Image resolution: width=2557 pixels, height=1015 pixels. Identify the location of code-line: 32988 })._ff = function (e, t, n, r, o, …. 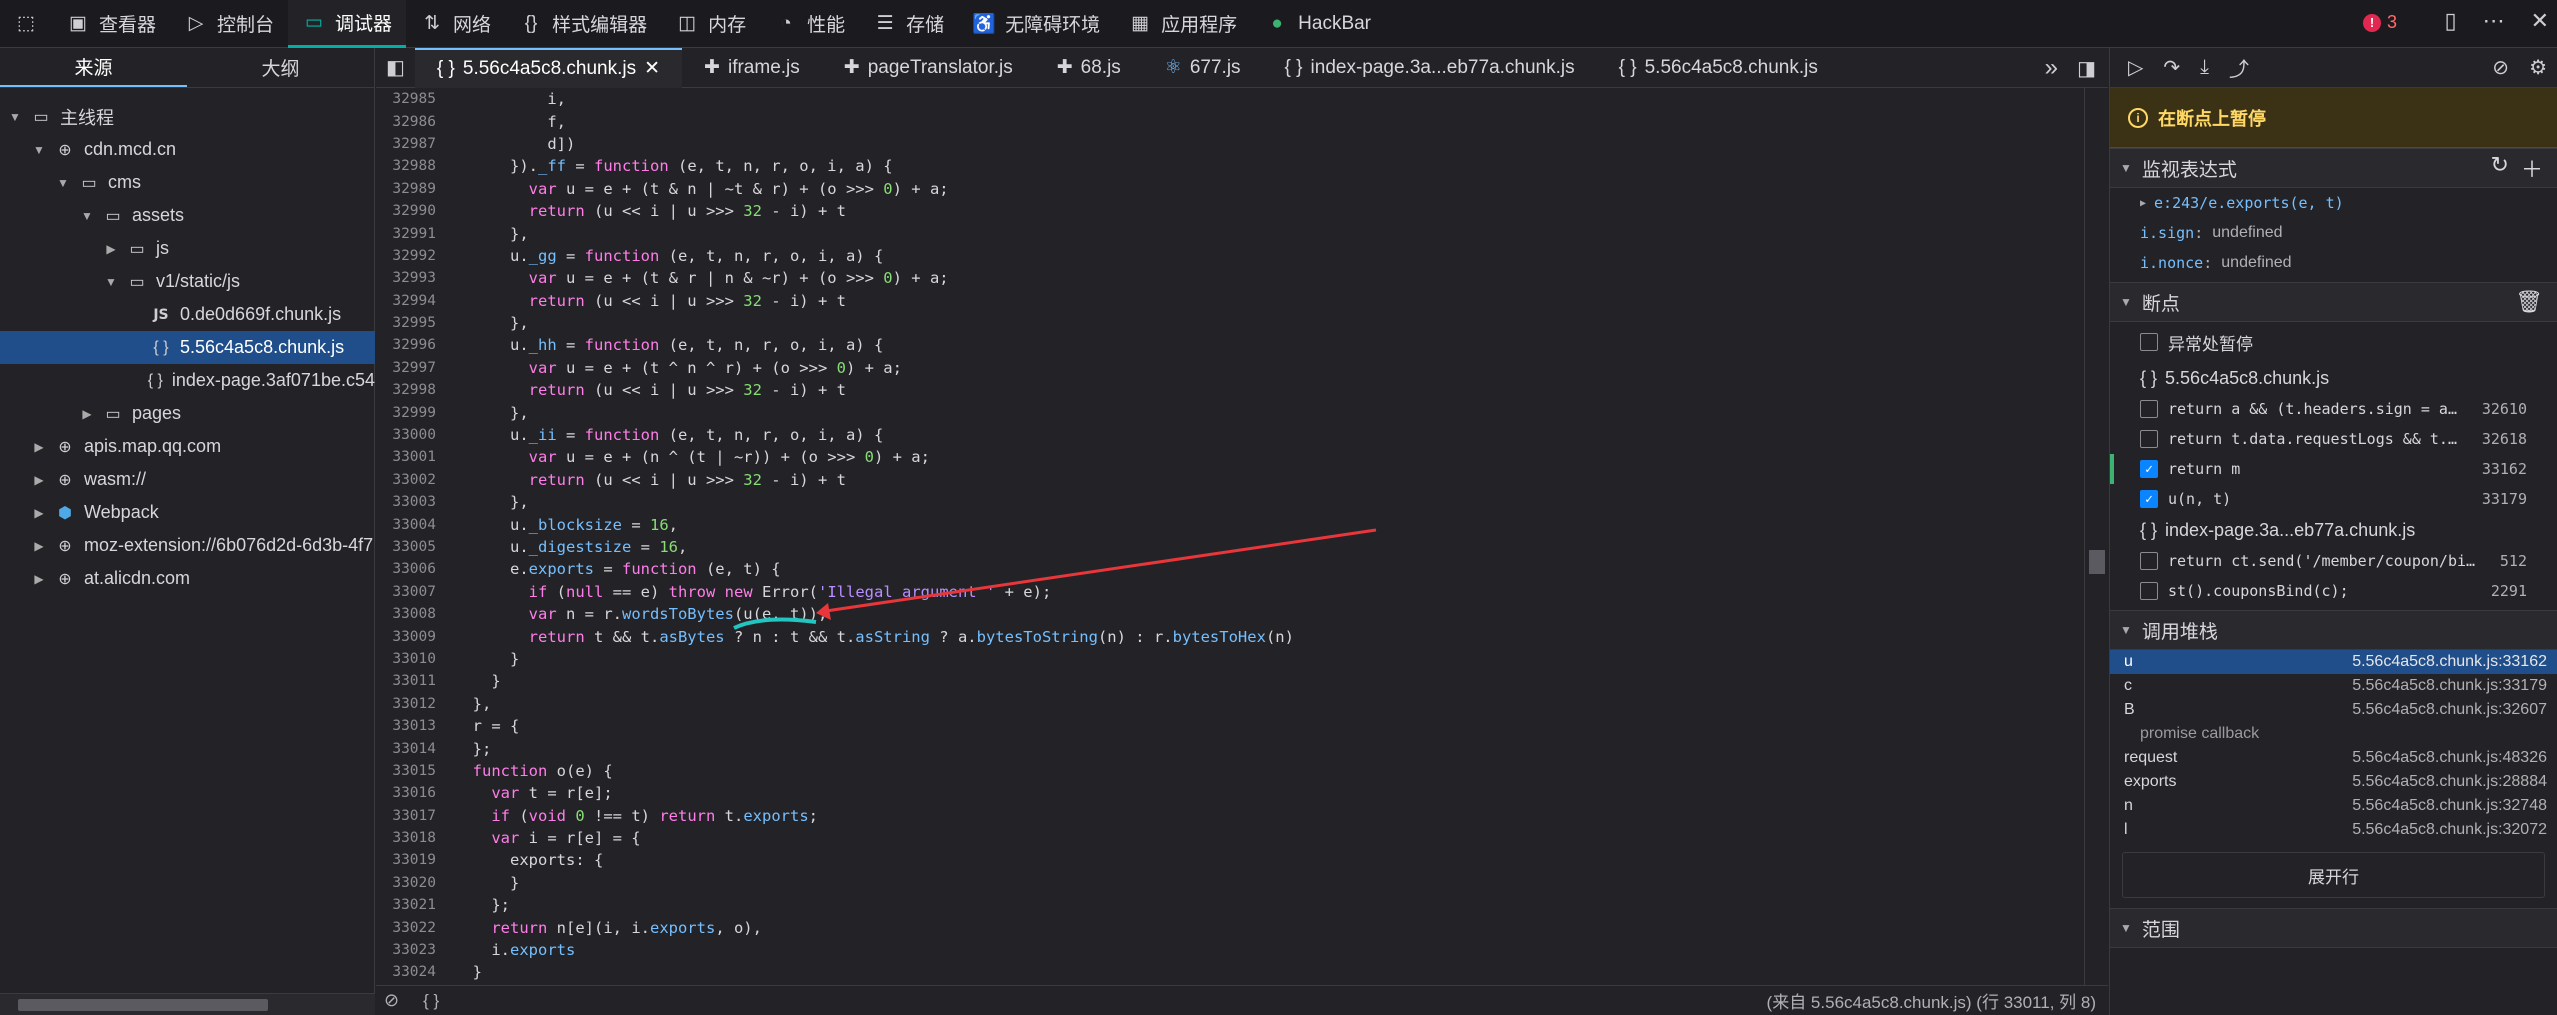
(1230, 166).